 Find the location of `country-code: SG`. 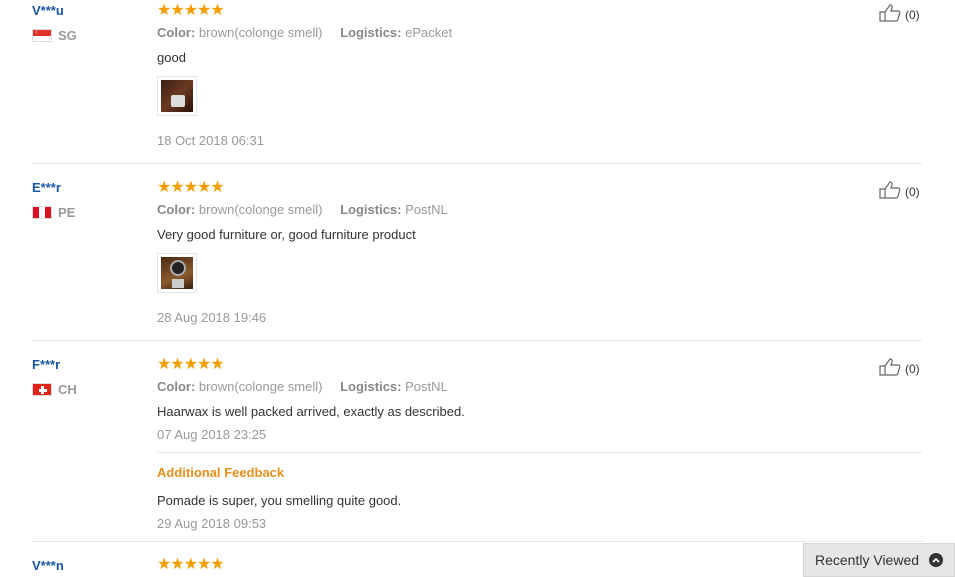

country-code: SG is located at coordinates (67, 35).